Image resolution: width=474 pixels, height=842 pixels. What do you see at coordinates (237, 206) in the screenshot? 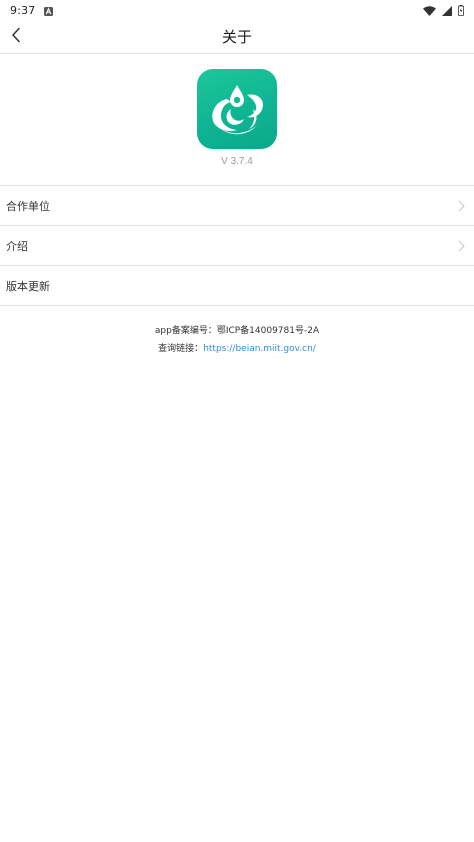
I see `menu-item-partners: 合作单位` at bounding box center [237, 206].